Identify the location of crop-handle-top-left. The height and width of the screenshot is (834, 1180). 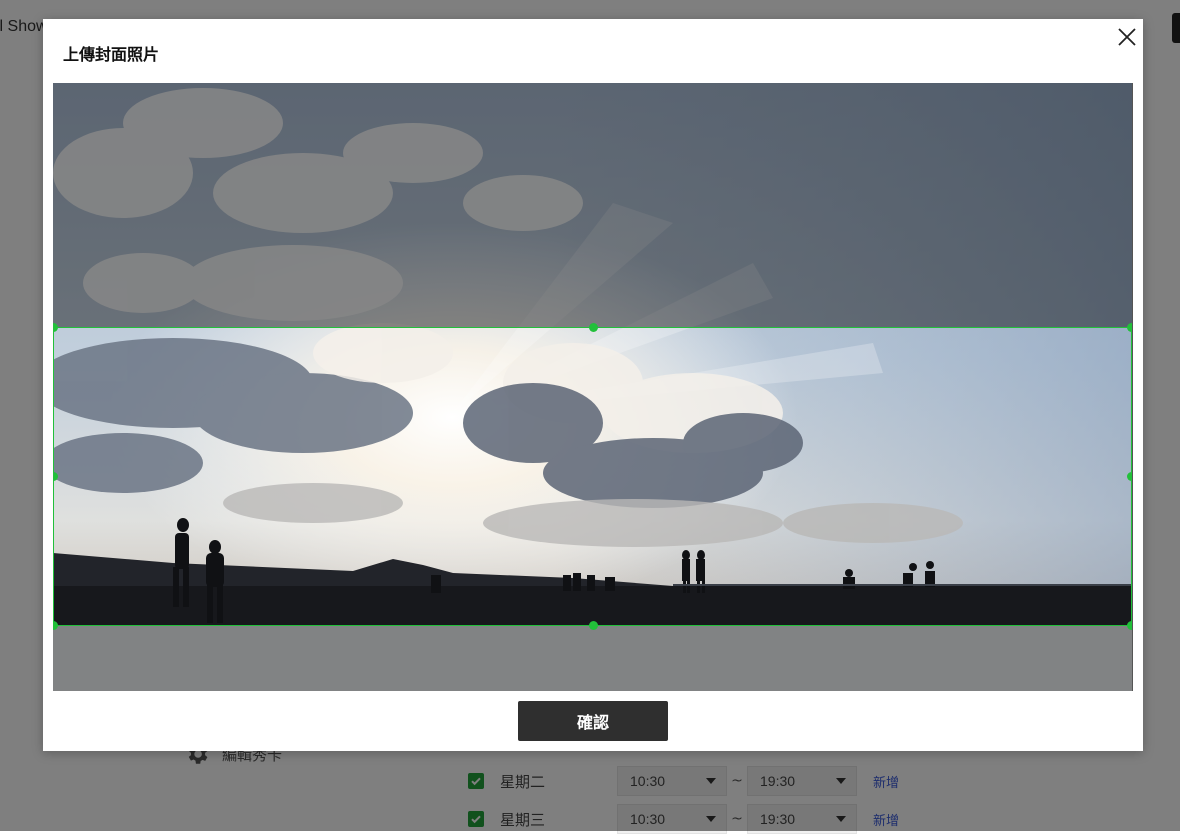
(55, 327).